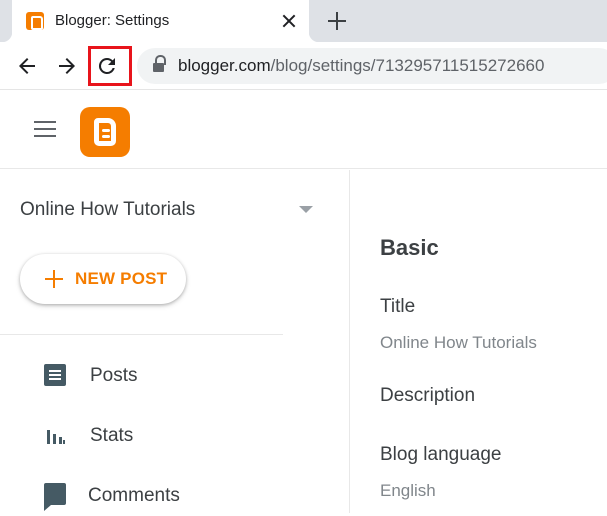  Describe the element at coordinates (159, 64) in the screenshot. I see `lock-icon` at that location.